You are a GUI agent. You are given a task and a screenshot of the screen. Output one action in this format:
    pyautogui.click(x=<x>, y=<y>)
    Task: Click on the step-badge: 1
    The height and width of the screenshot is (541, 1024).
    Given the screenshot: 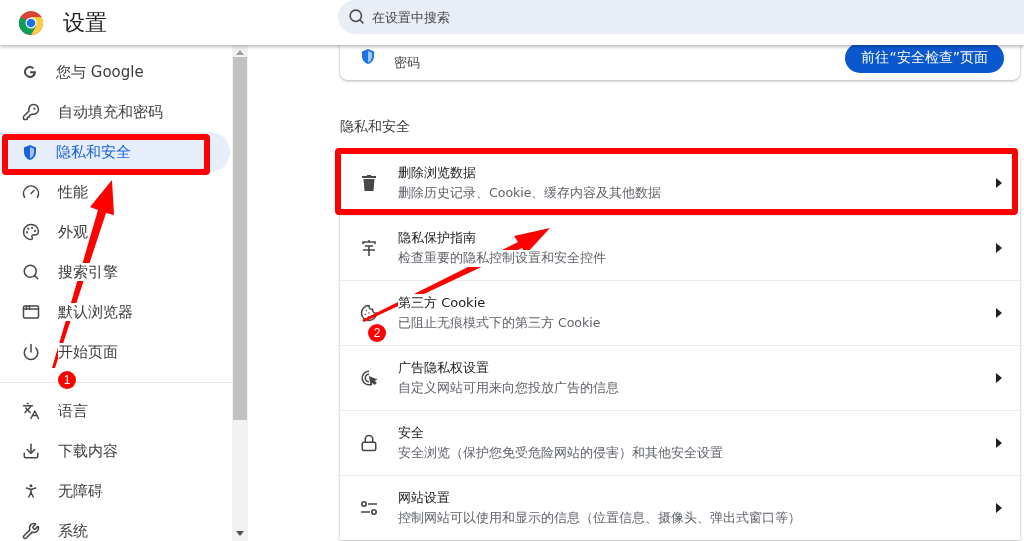 What is the action you would take?
    pyautogui.click(x=67, y=380)
    